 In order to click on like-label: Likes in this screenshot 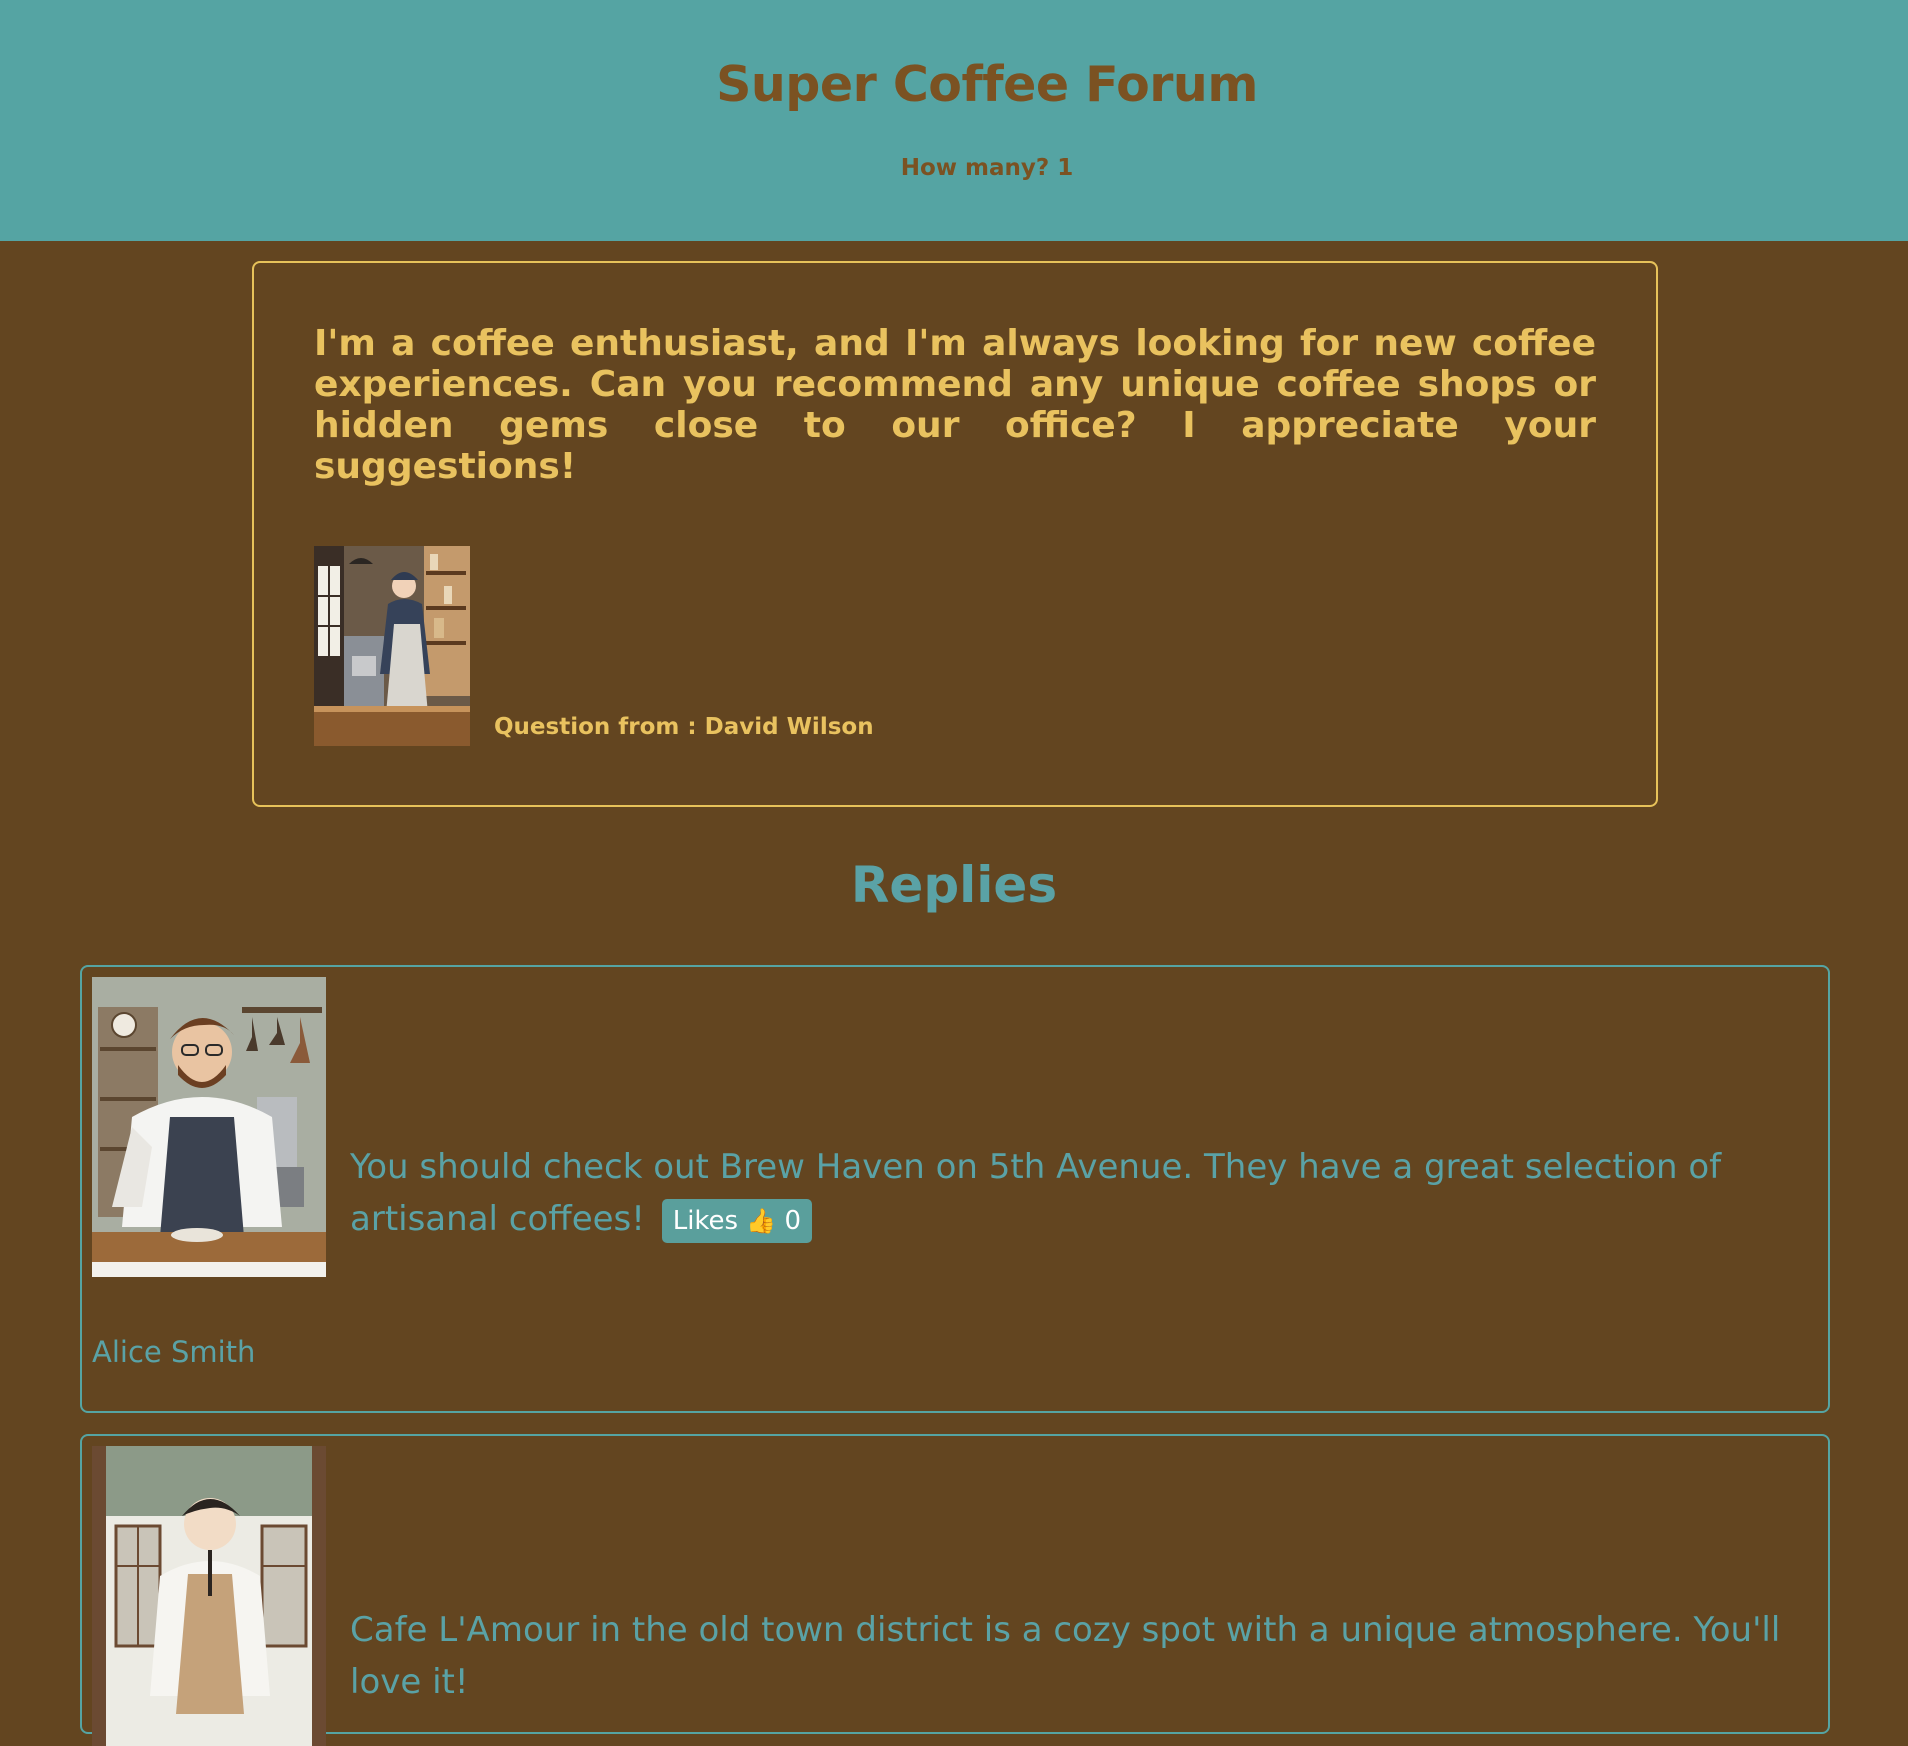, I will do `click(705, 1220)`.